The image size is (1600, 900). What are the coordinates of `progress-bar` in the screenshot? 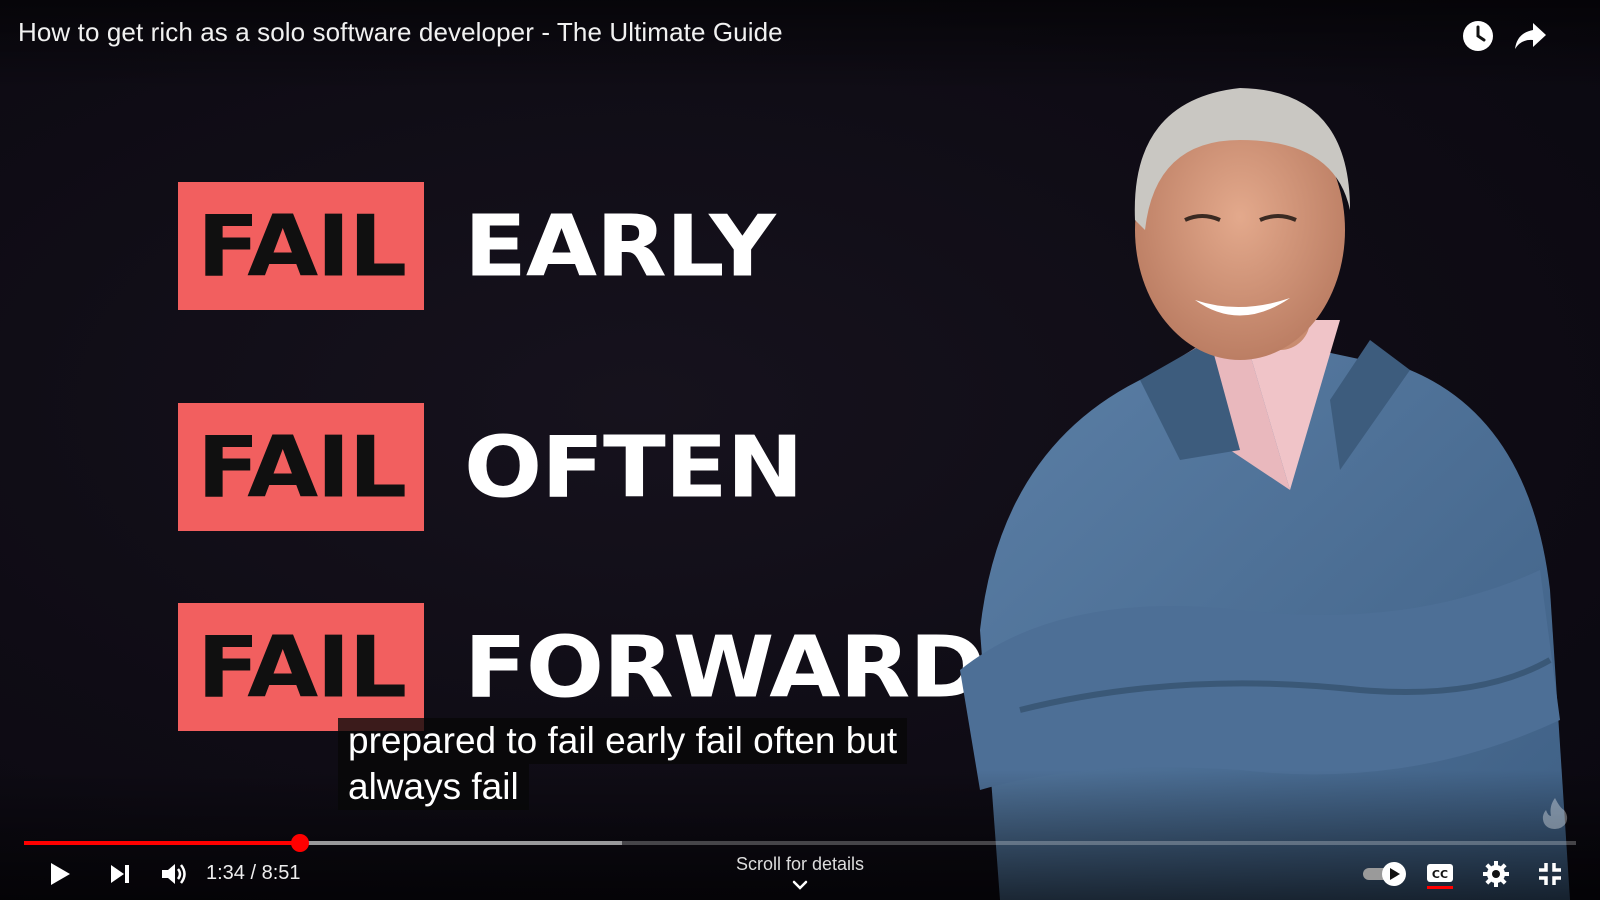 It's located at (800, 843).